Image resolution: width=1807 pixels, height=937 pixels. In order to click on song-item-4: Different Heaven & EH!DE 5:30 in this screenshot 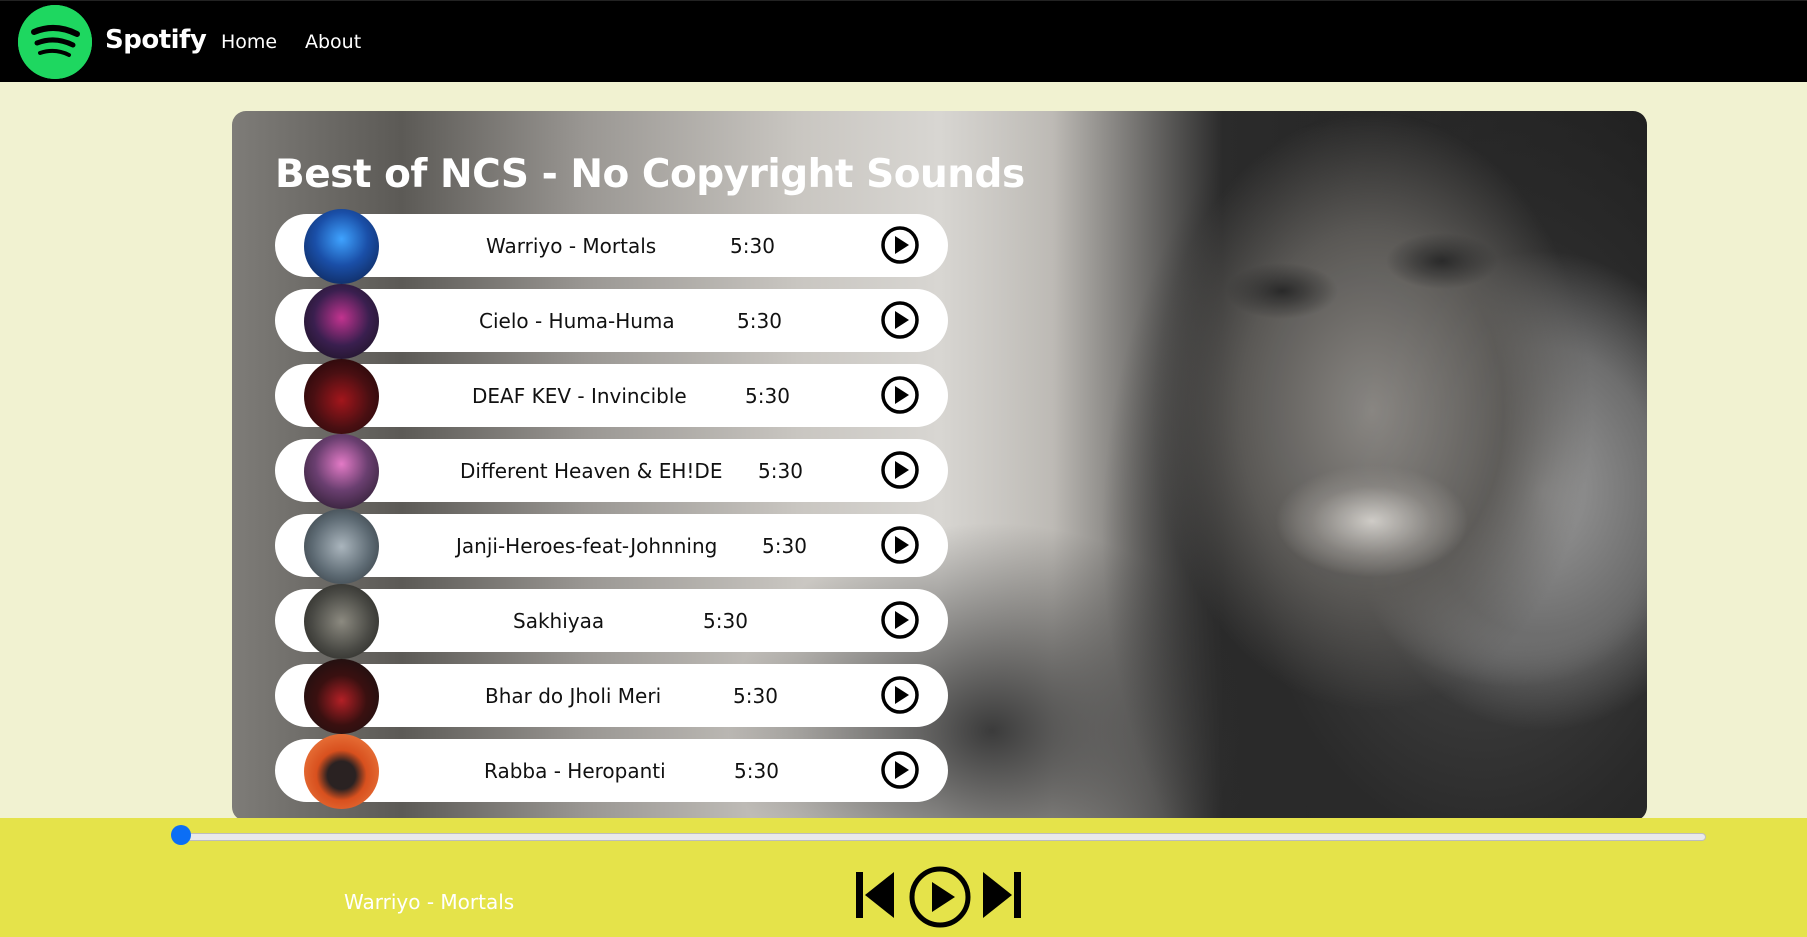, I will do `click(611, 471)`.